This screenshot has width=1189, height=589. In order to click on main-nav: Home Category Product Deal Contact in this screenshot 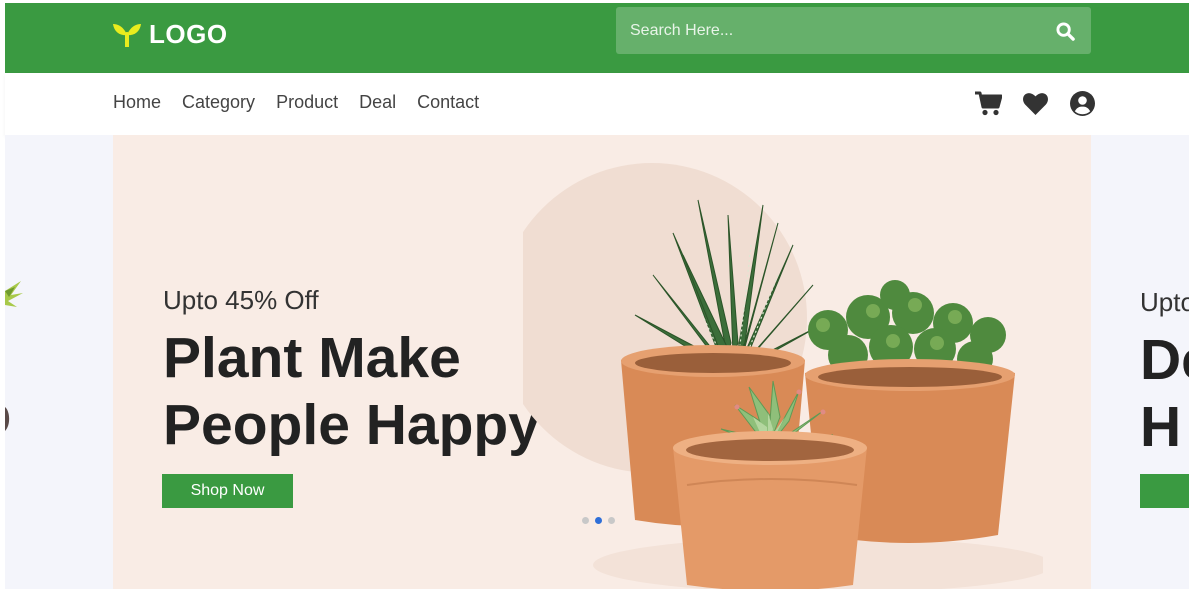, I will do `click(597, 104)`.